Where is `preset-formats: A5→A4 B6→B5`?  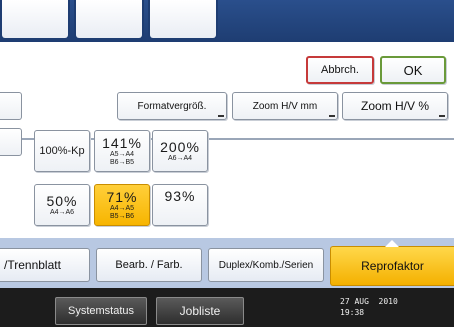
preset-formats: A5→A4 B6→B5 is located at coordinates (122, 158).